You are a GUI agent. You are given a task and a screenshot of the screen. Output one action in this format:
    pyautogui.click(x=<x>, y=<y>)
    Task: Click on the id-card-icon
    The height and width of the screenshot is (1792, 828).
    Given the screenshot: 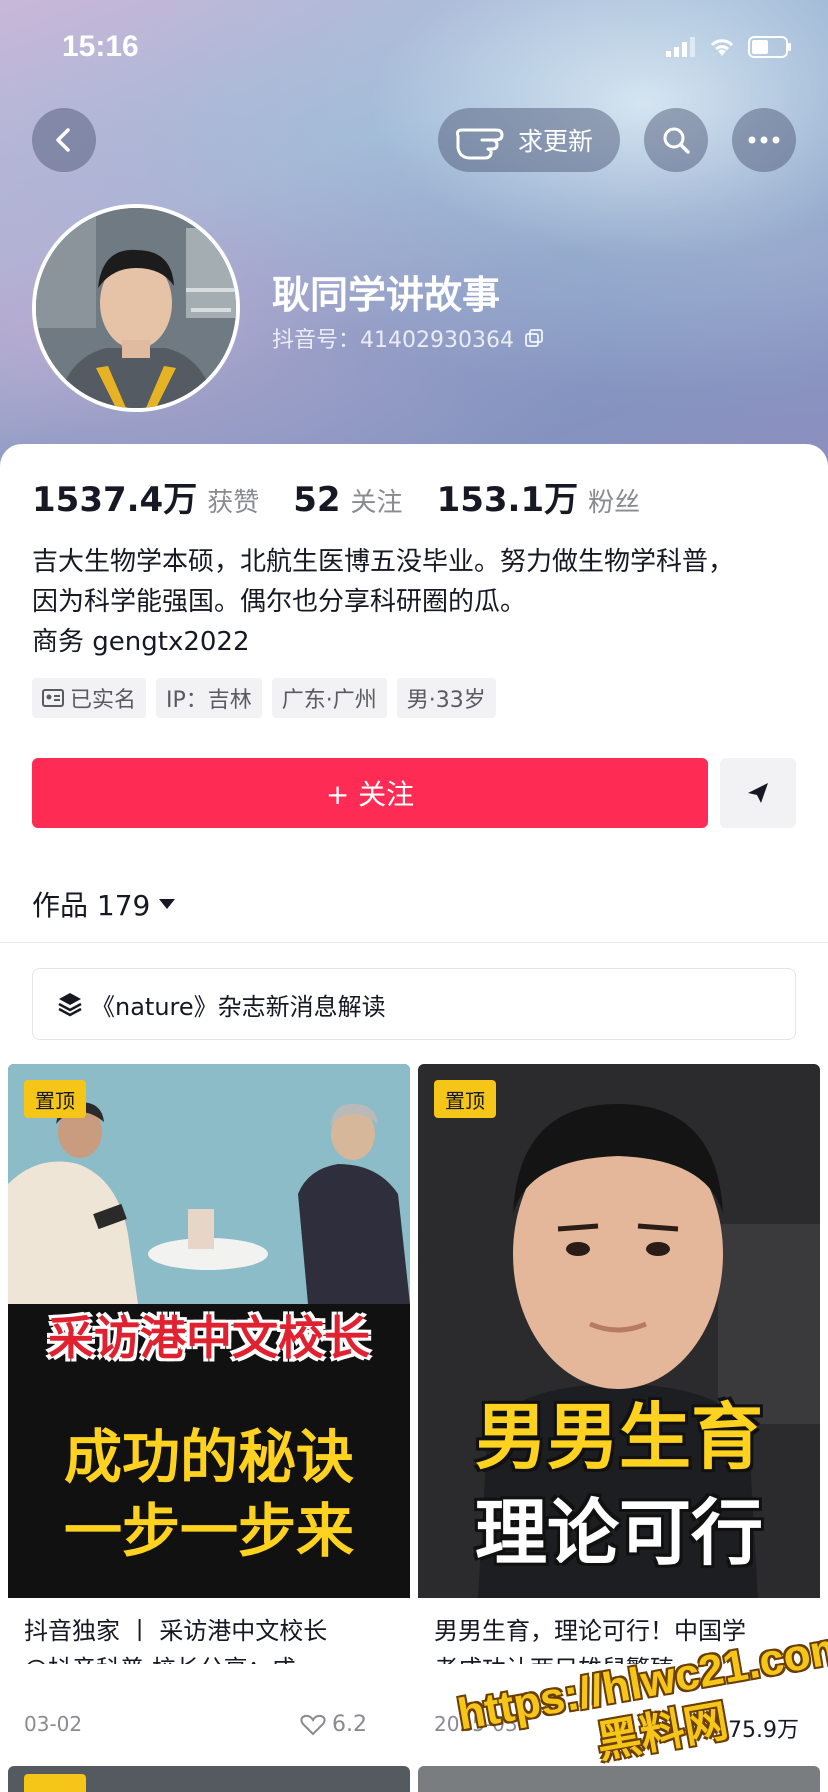 What is the action you would take?
    pyautogui.click(x=53, y=698)
    